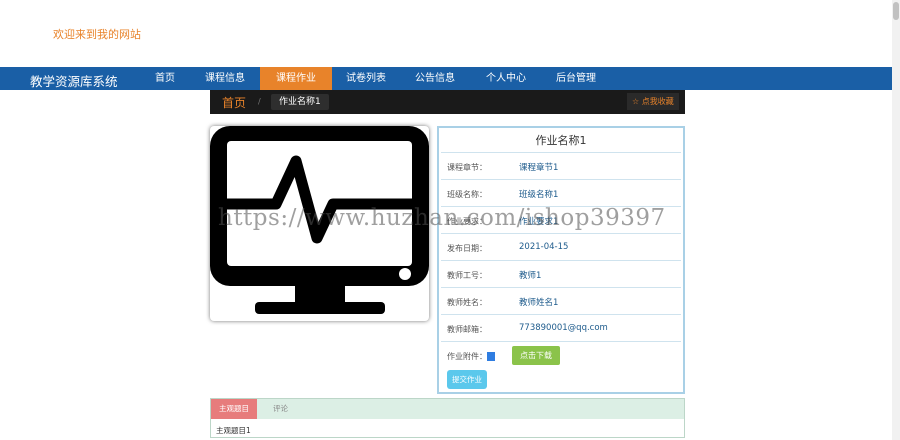 The image size is (900, 440). Describe the element at coordinates (467, 329) in the screenshot. I see `field-label: 教师邮箱：` at that location.